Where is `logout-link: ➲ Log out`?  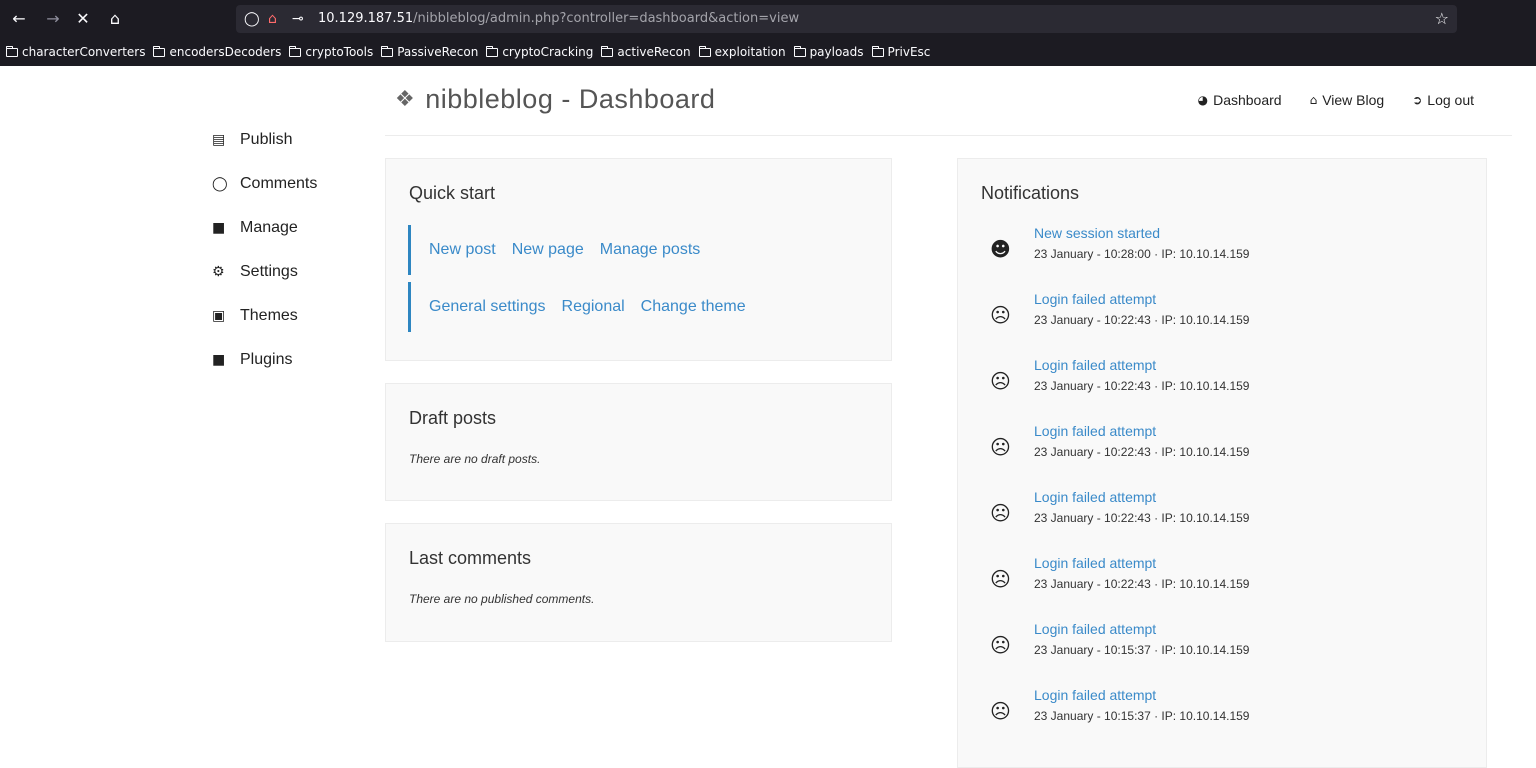
logout-link: ➲ Log out is located at coordinates (1443, 100).